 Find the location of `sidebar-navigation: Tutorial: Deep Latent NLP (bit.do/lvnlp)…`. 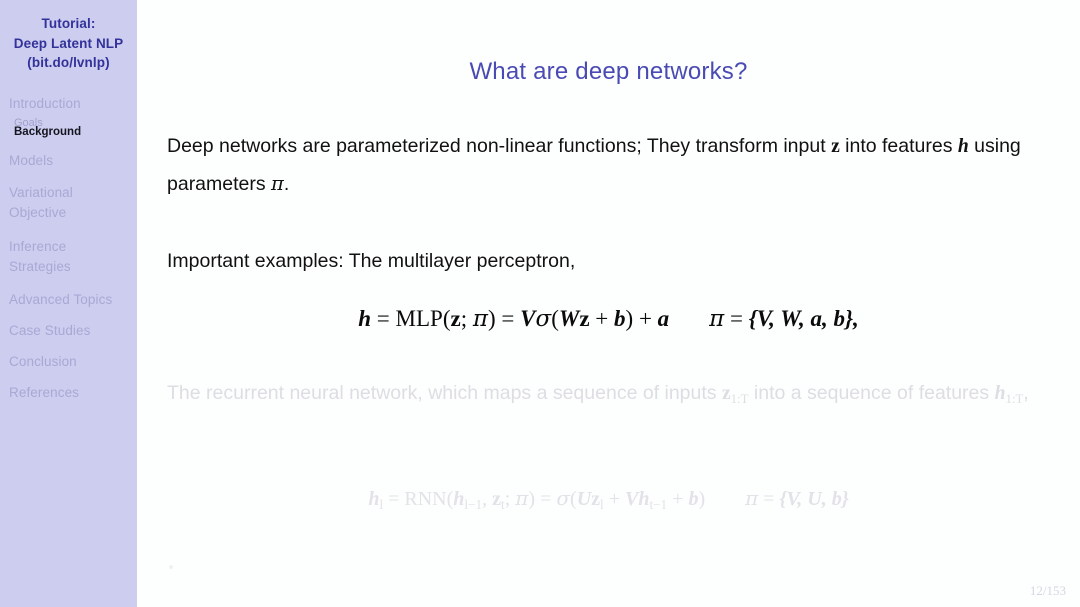

sidebar-navigation: Tutorial: Deep Latent NLP (bit.do/lvnlp)… is located at coordinates (68, 303).